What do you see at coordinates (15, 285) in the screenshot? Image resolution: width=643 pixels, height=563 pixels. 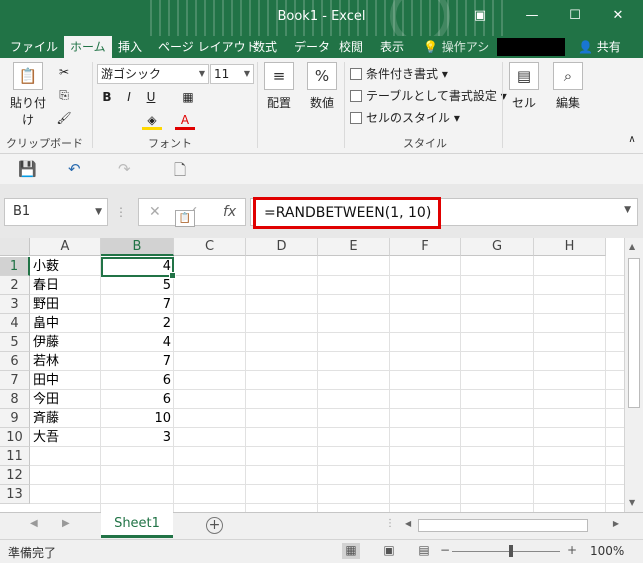 I see `row-header: 2` at bounding box center [15, 285].